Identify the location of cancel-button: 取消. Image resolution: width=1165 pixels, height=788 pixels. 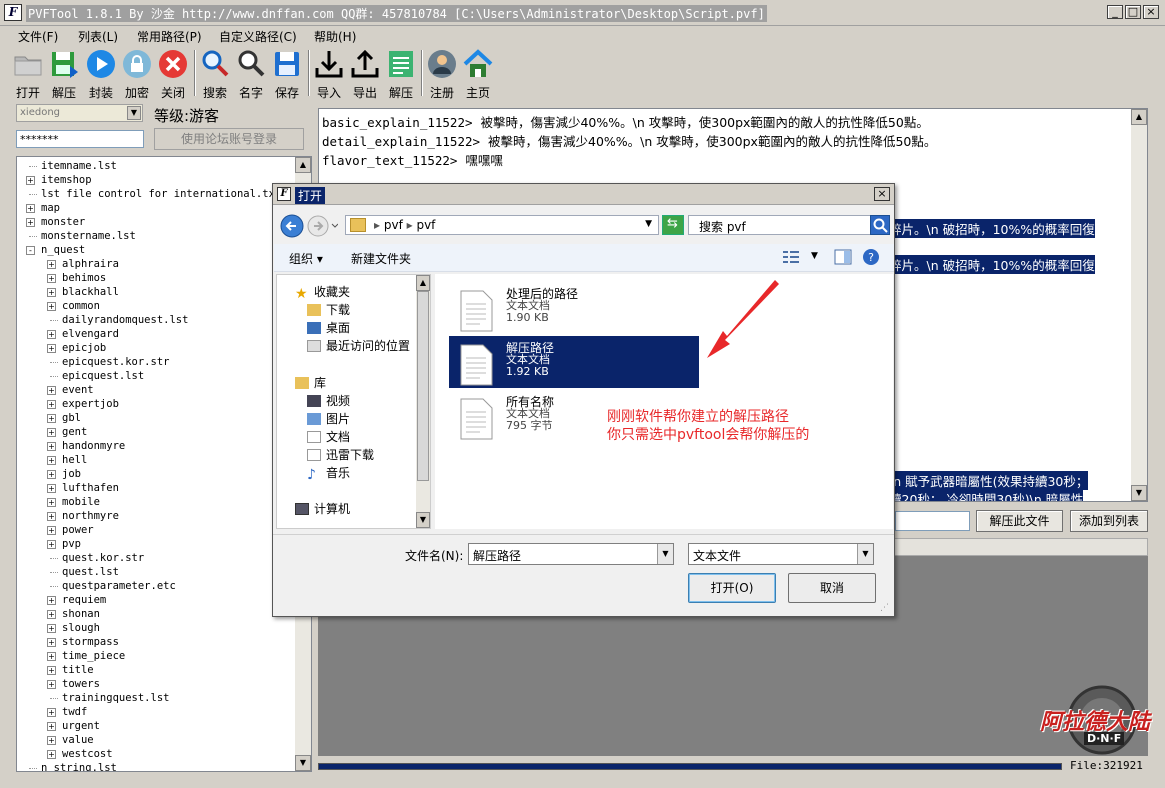
(832, 588).